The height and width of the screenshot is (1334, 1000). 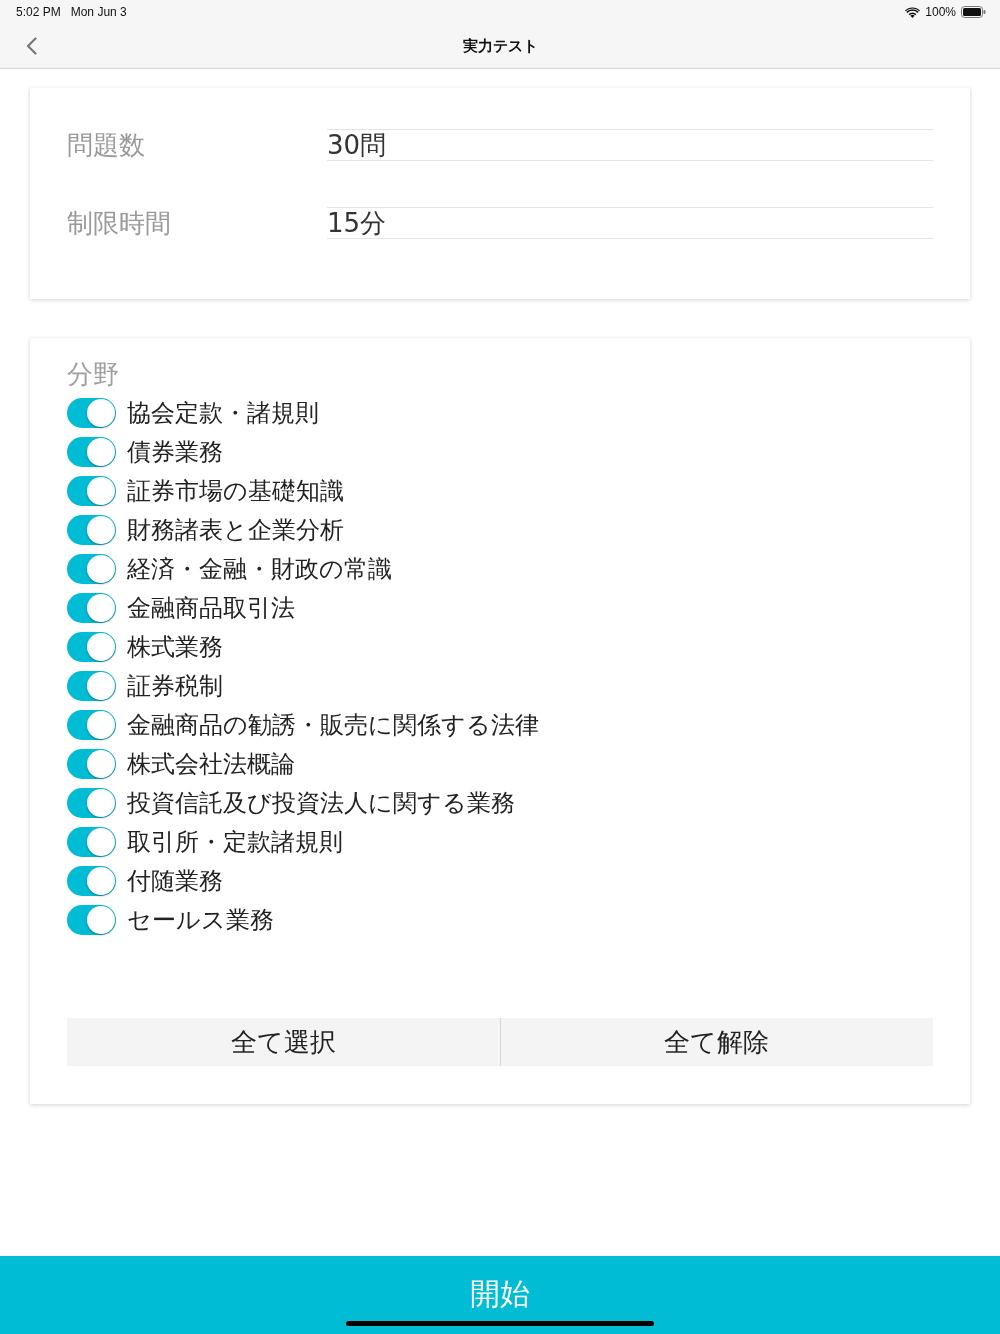 What do you see at coordinates (175, 647) in the screenshot?
I see `category-label: 株式業務` at bounding box center [175, 647].